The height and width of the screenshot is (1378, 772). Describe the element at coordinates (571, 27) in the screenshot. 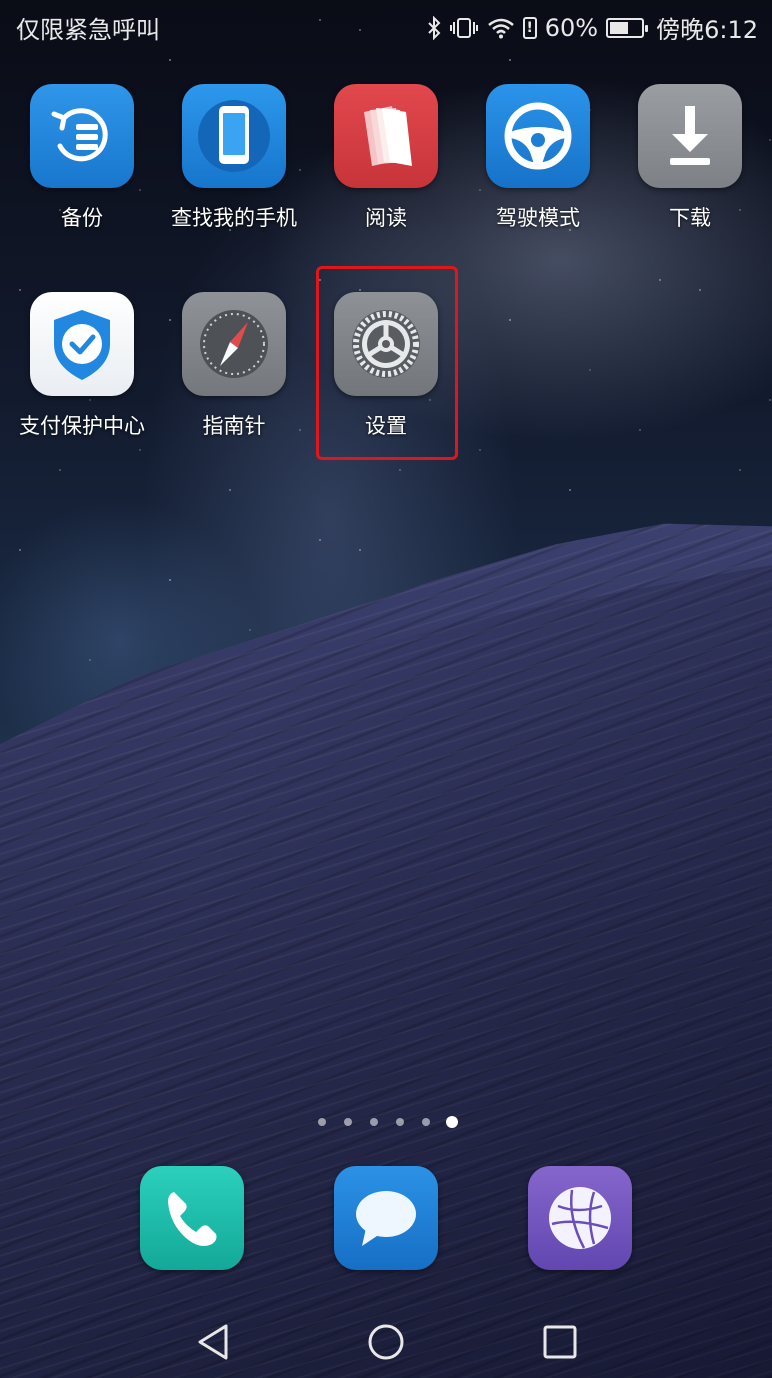

I see `battery-percent: 60%` at that location.